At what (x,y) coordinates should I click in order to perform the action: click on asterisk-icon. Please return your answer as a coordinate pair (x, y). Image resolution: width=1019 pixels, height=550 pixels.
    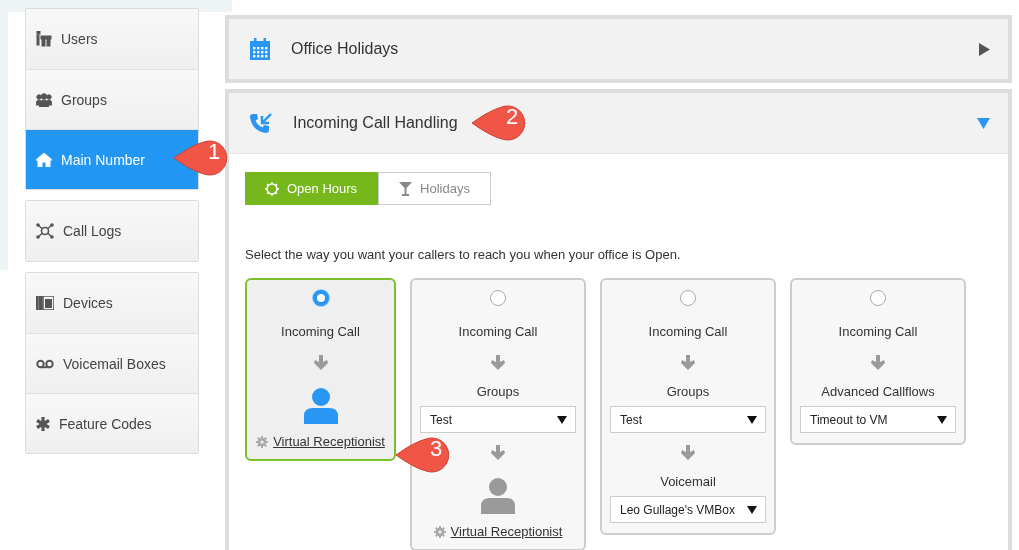
    Looking at the image, I should click on (43, 423).